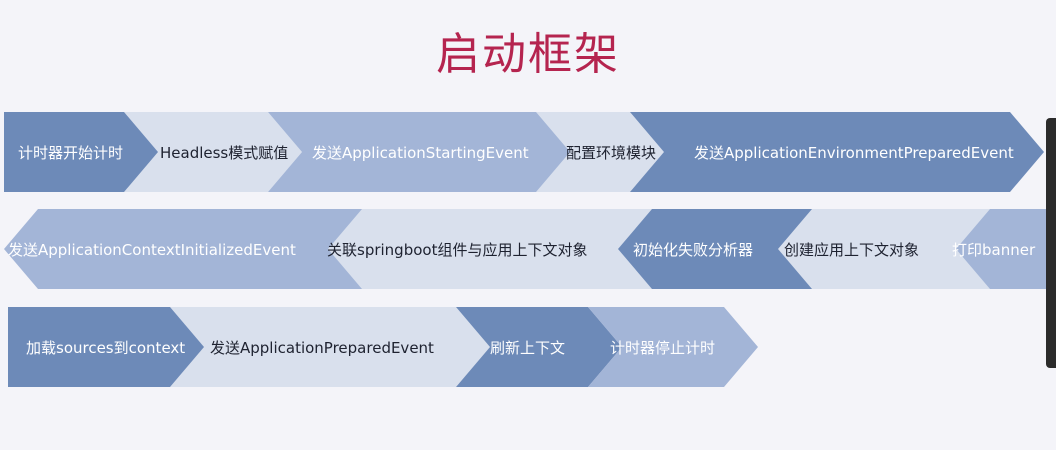 The image size is (1056, 450). I want to click on flow-step-label: 发送ApplicationStartingEvent, so click(420, 152).